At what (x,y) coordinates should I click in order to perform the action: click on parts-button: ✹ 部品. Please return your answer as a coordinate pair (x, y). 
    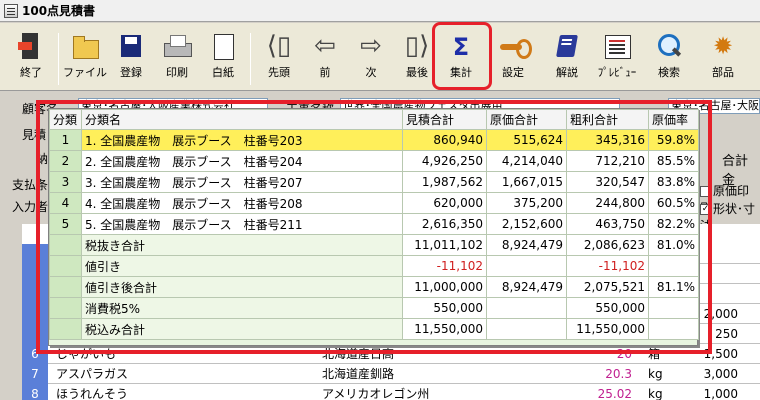
    Looking at the image, I should click on (723, 58).